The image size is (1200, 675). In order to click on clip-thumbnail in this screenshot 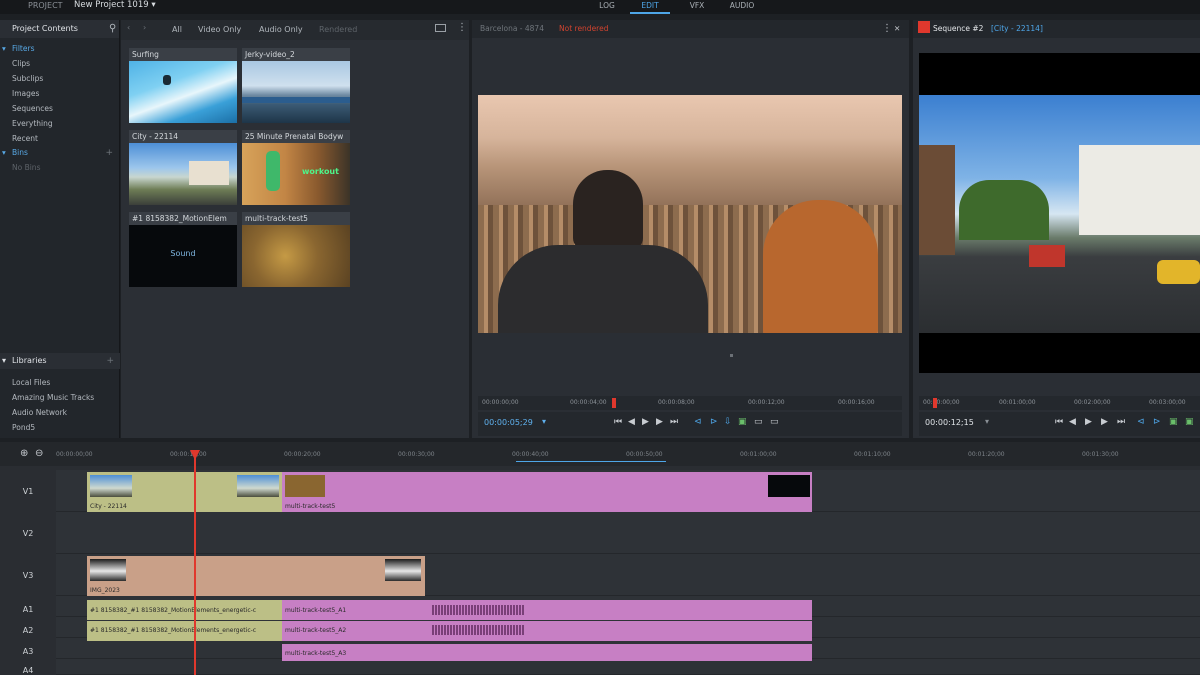, I will do `click(183, 174)`.